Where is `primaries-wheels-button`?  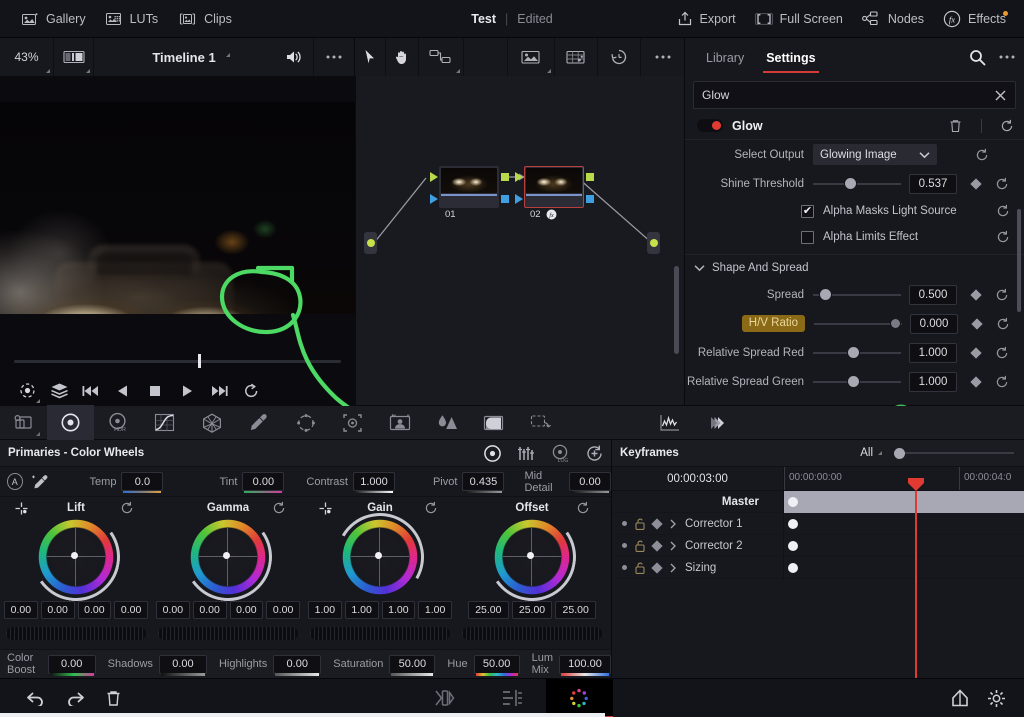 primaries-wheels-button is located at coordinates (492, 453).